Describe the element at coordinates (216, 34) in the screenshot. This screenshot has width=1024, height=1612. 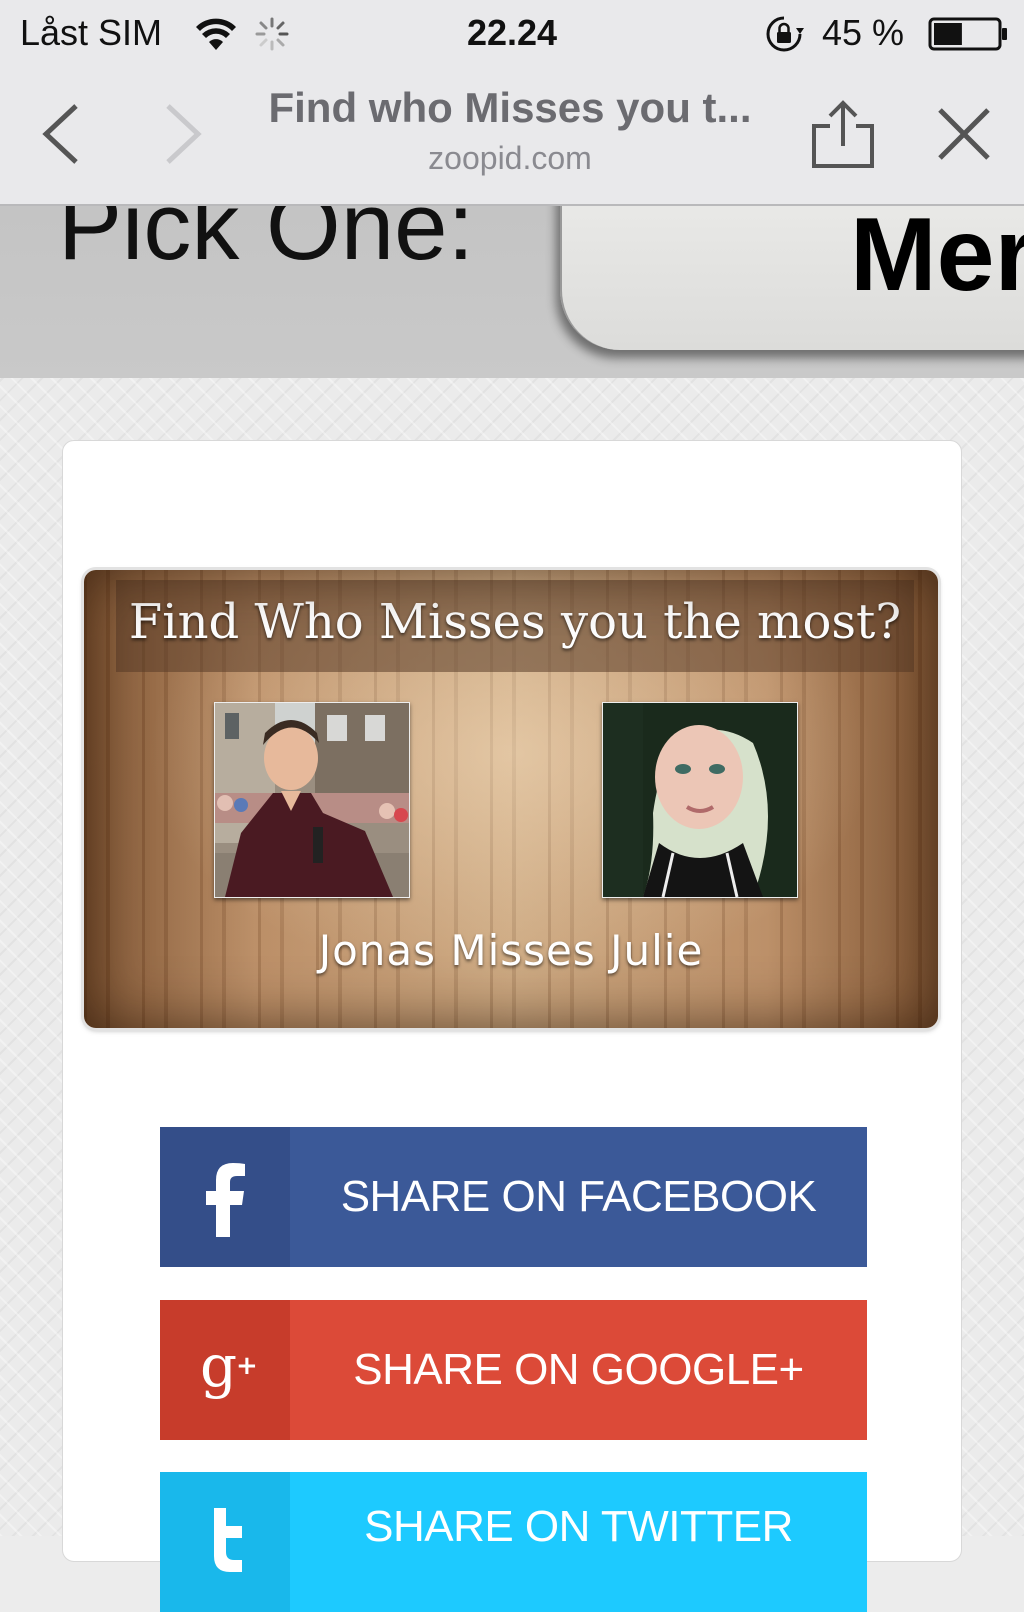
I see `wifi-icon` at that location.